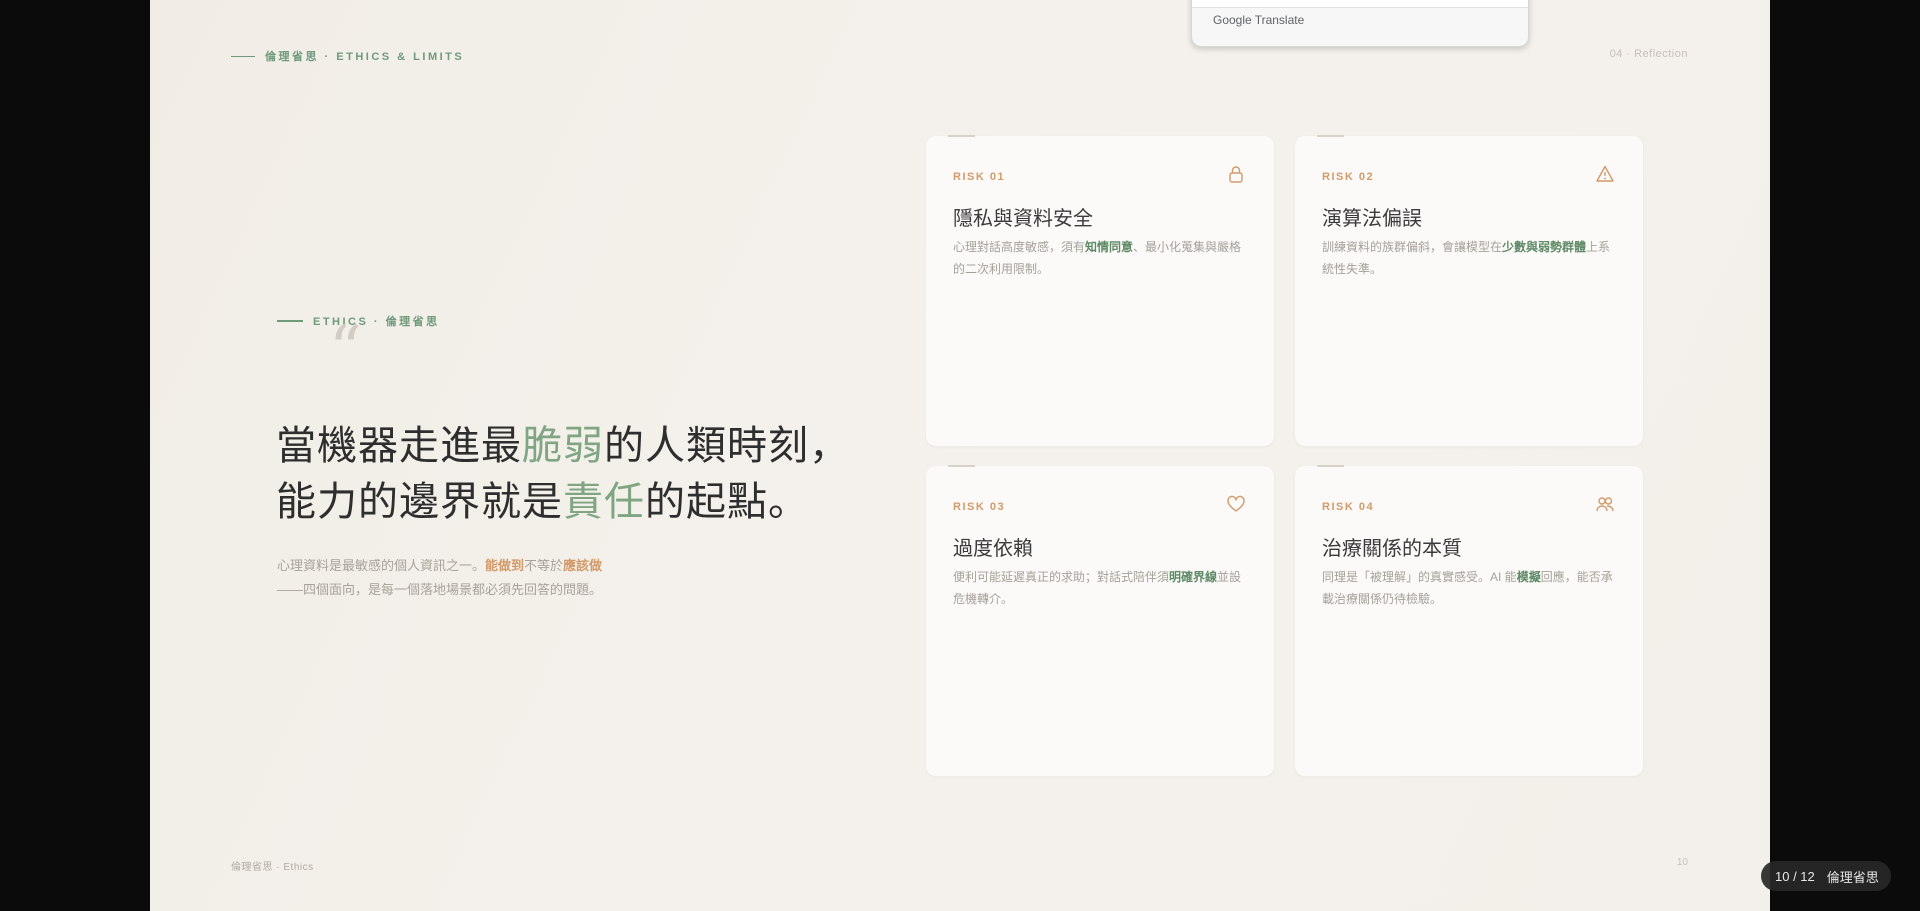 The image size is (1920, 911). Describe the element at coordinates (979, 507) in the screenshot. I see `risk-label: RISK 03` at that location.